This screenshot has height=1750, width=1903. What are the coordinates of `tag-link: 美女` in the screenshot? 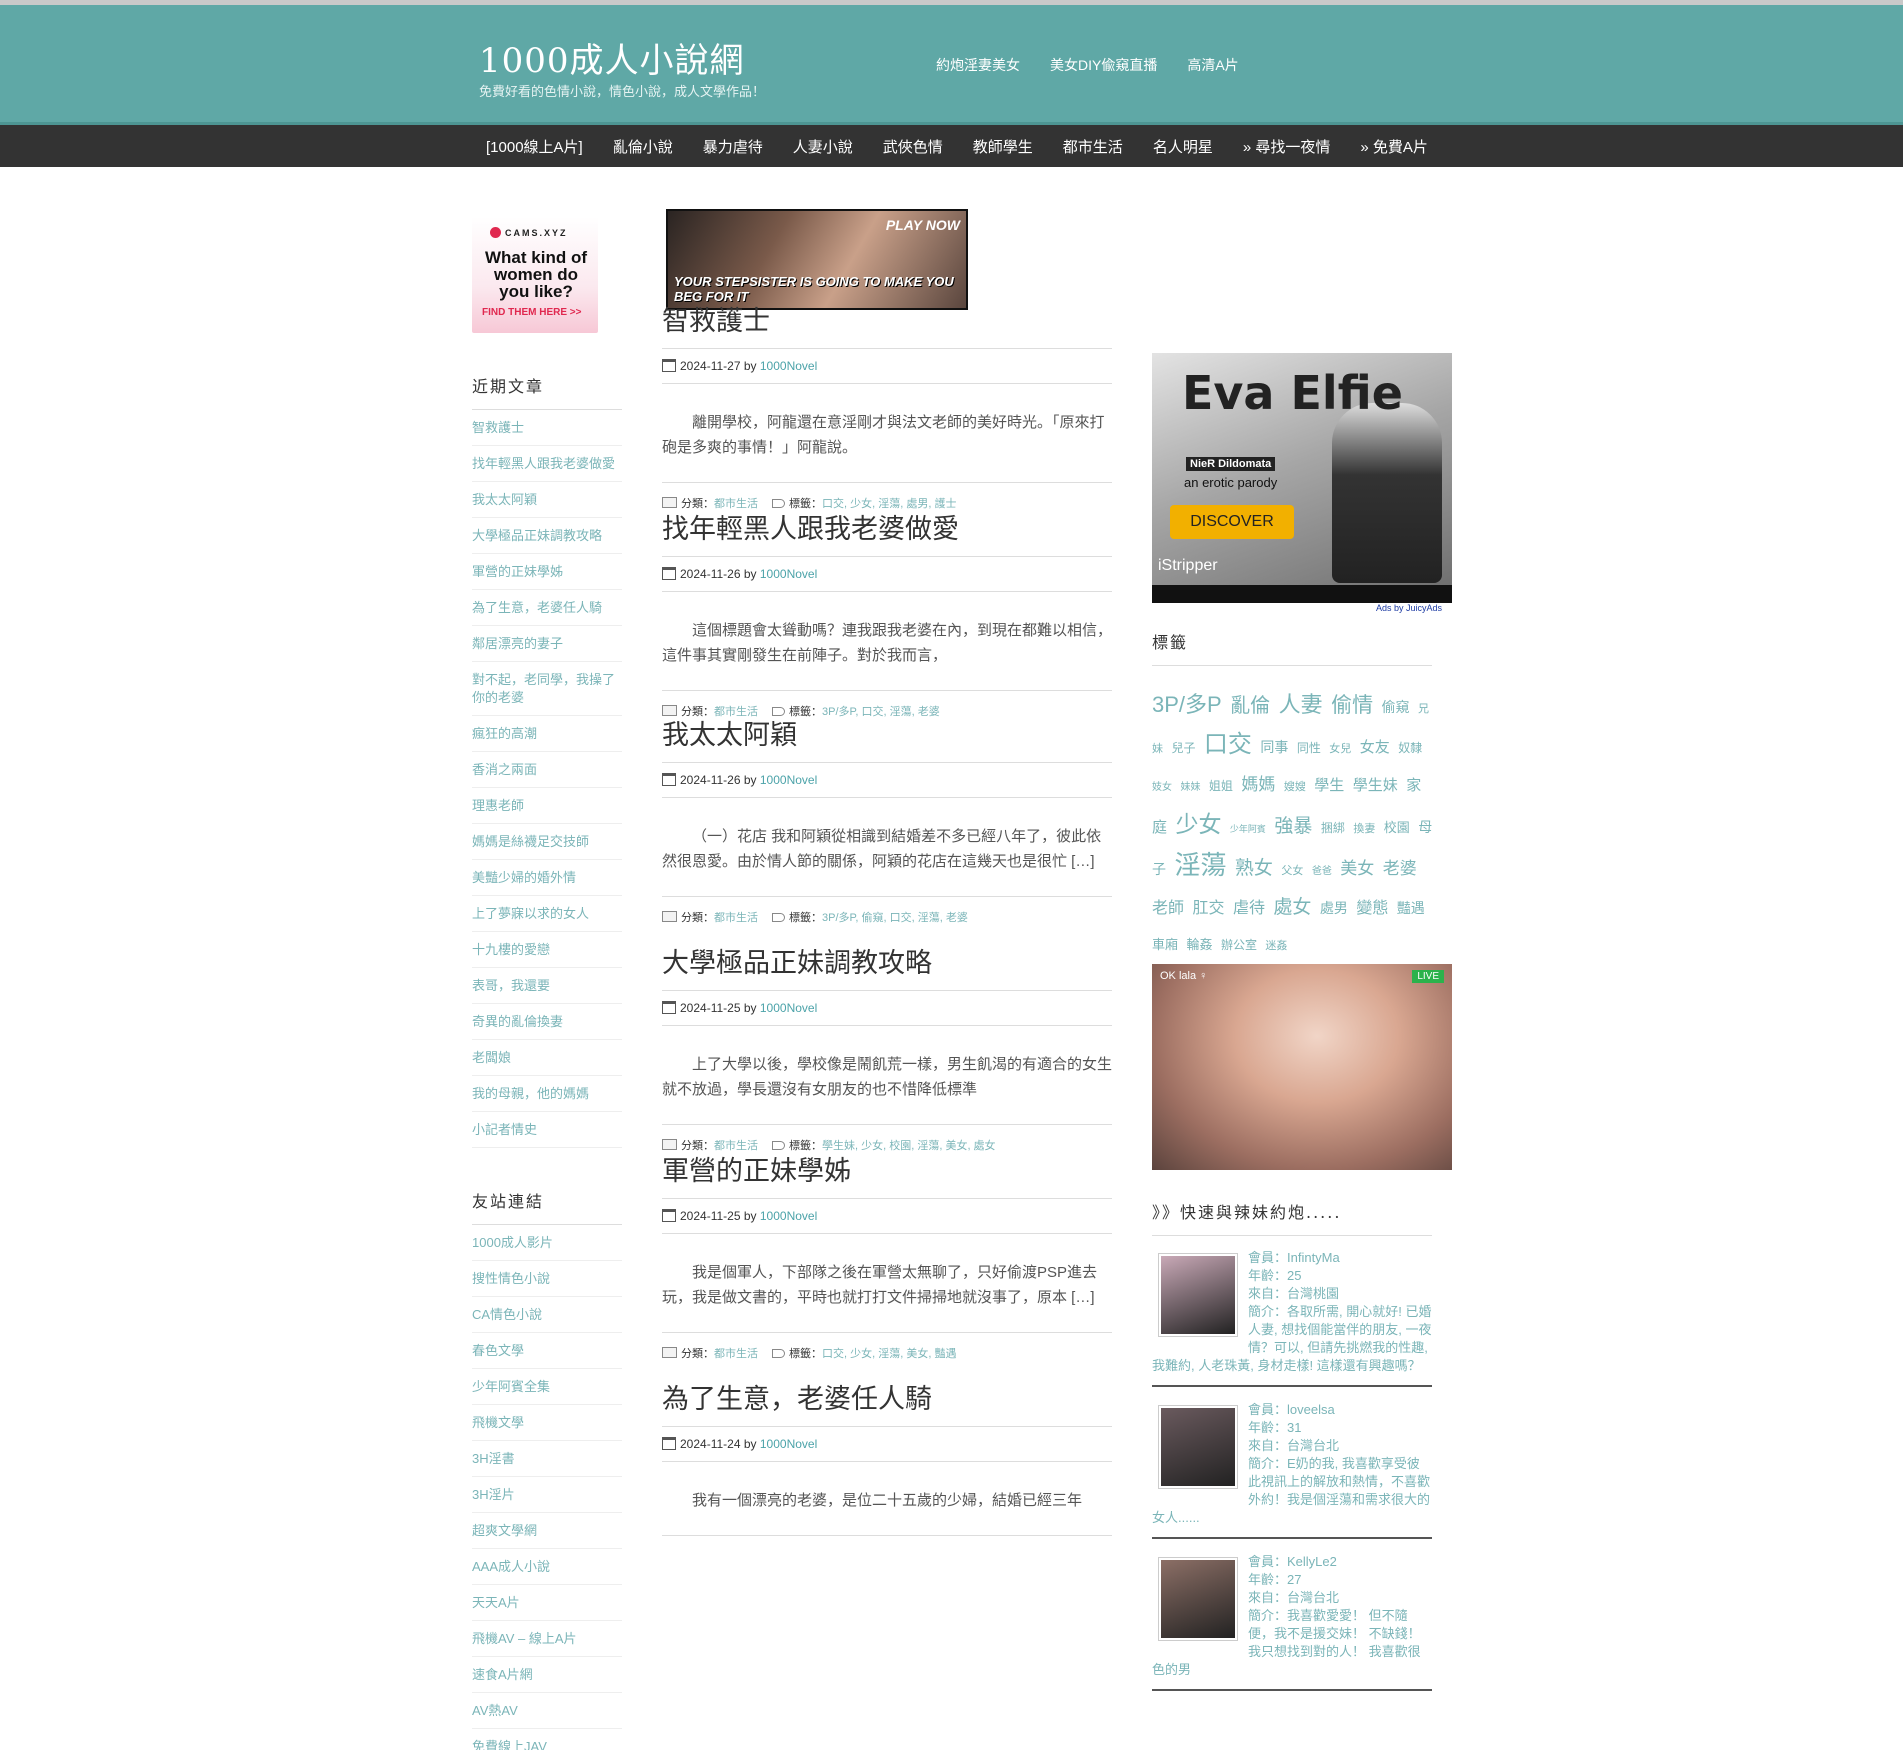 It's located at (1357, 868).